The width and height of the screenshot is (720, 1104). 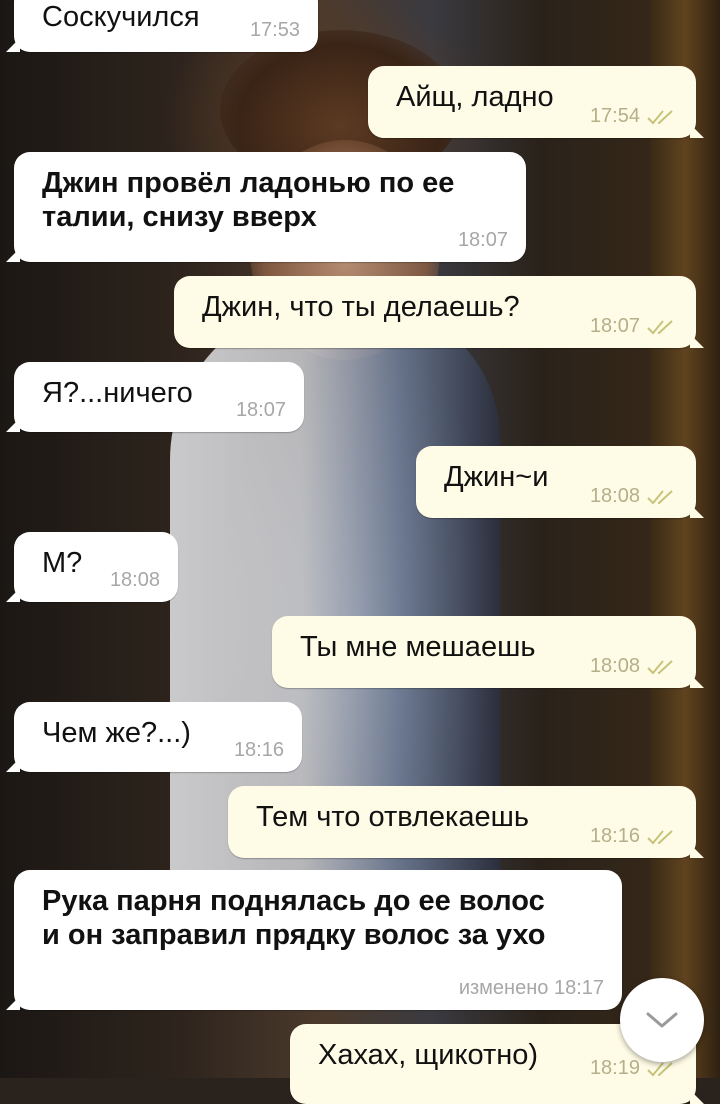 I want to click on scroll-to-bottom-button, so click(x=662, y=1020).